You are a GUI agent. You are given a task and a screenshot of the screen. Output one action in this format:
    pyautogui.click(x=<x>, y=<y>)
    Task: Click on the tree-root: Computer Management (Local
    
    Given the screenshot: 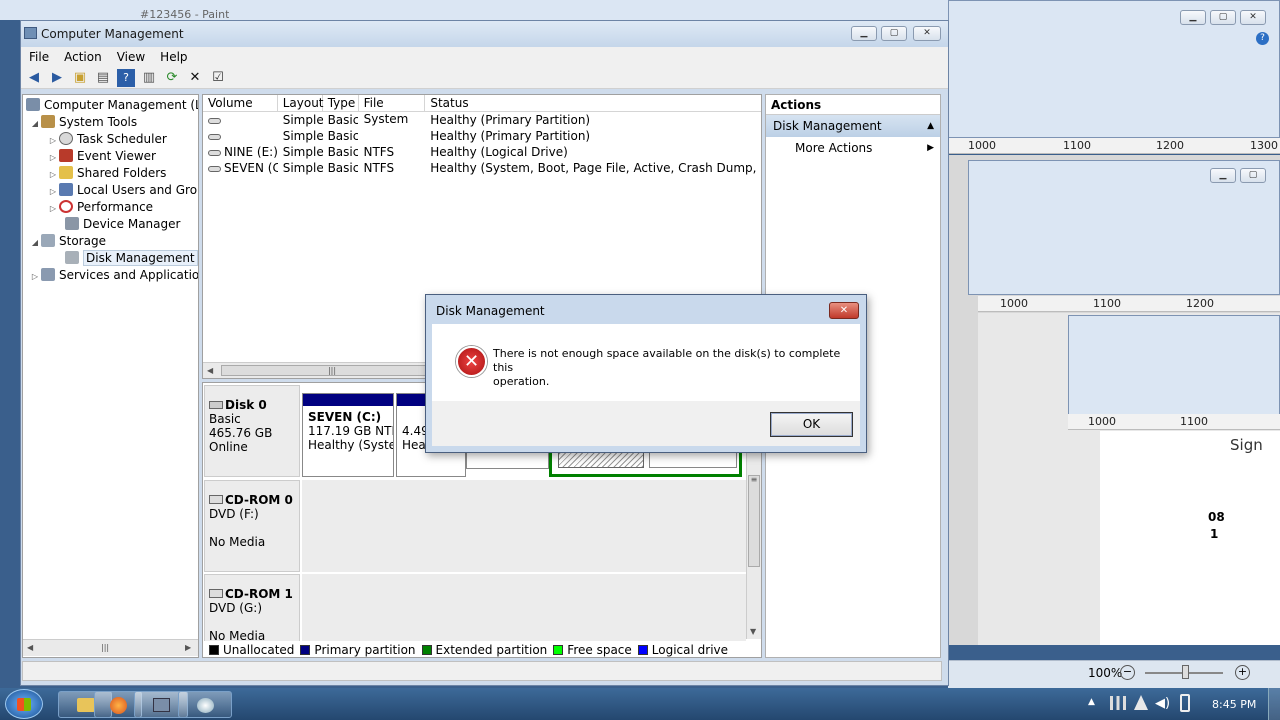 What is the action you would take?
    pyautogui.click(x=110, y=105)
    